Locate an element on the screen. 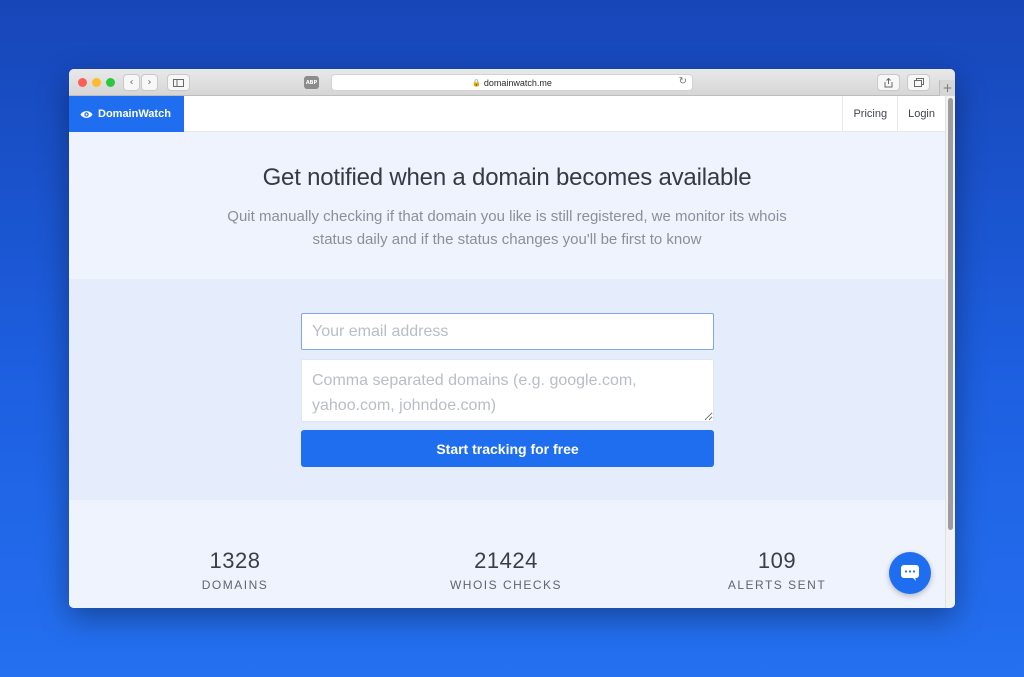 This screenshot has height=677, width=1024. minimize-window-button is located at coordinates (96, 82).